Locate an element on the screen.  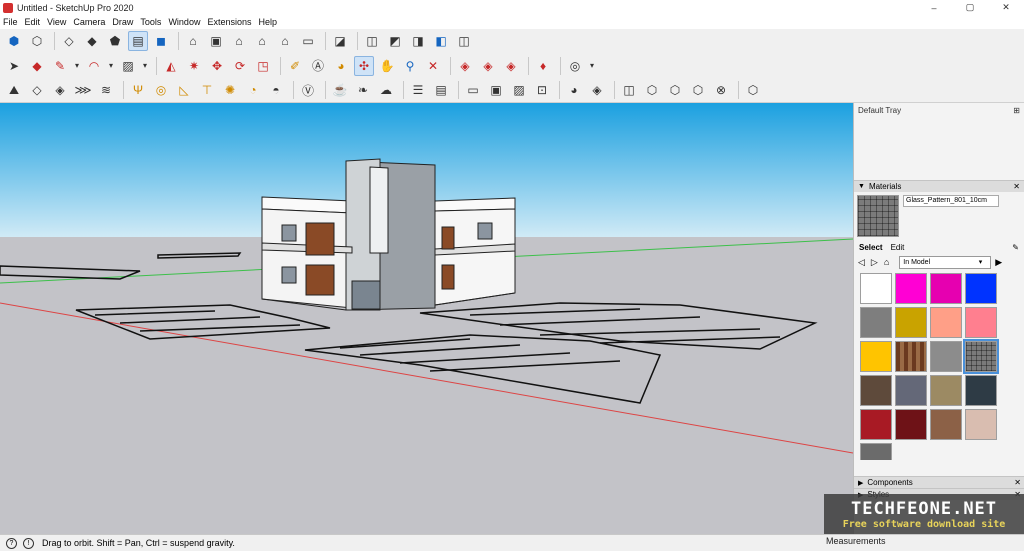
section-icon: ◪ is located at coordinates (340, 41).